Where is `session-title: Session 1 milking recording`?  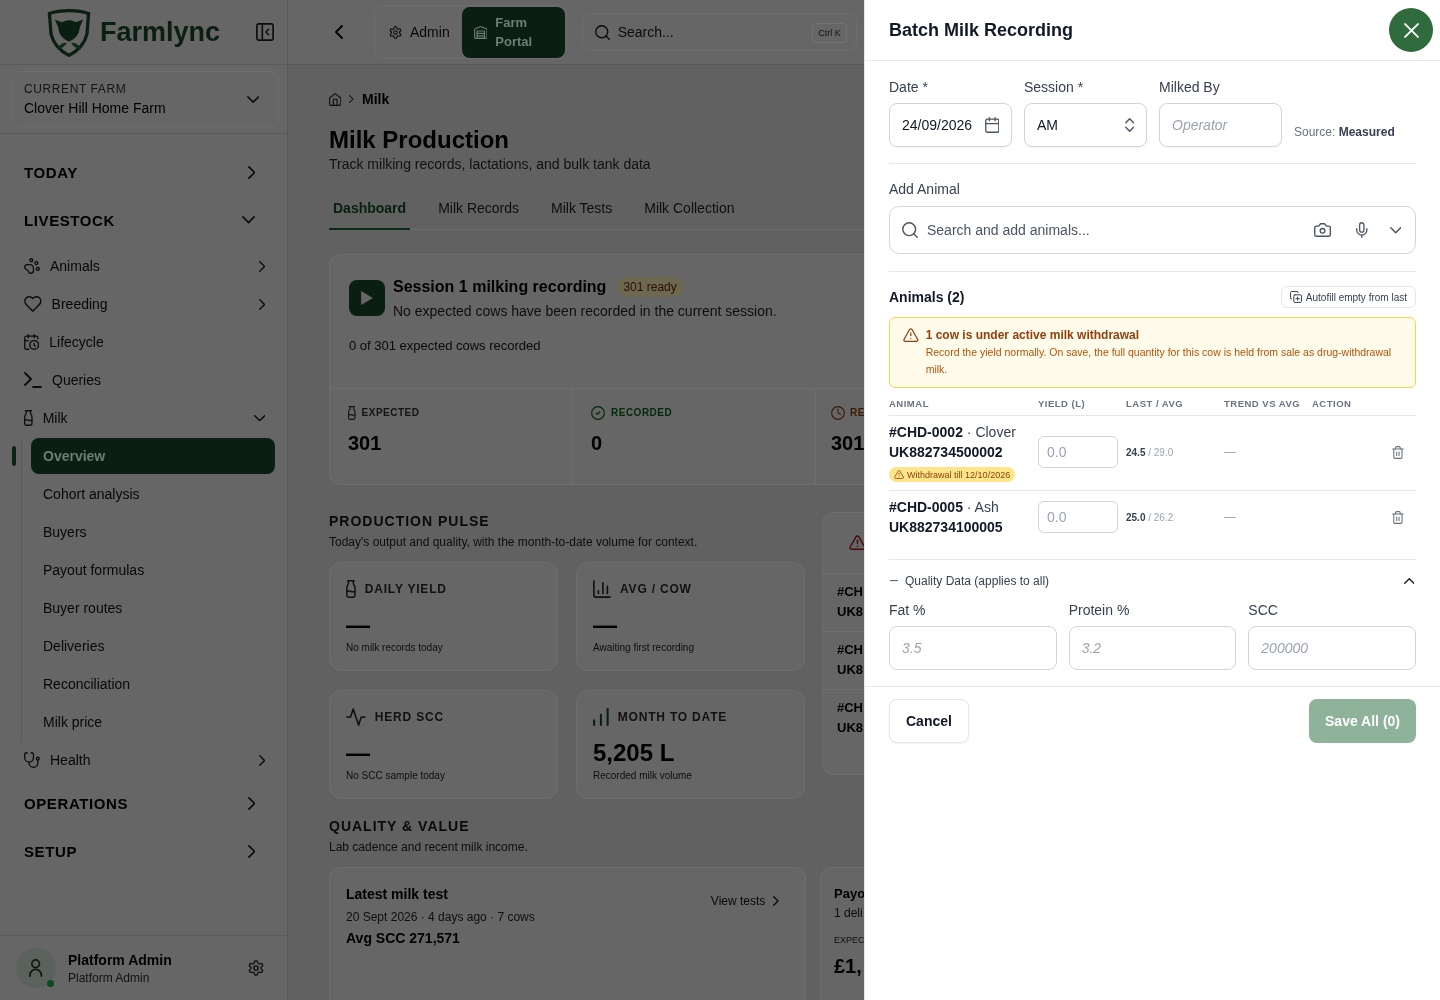 session-title: Session 1 milking recording is located at coordinates (500, 287).